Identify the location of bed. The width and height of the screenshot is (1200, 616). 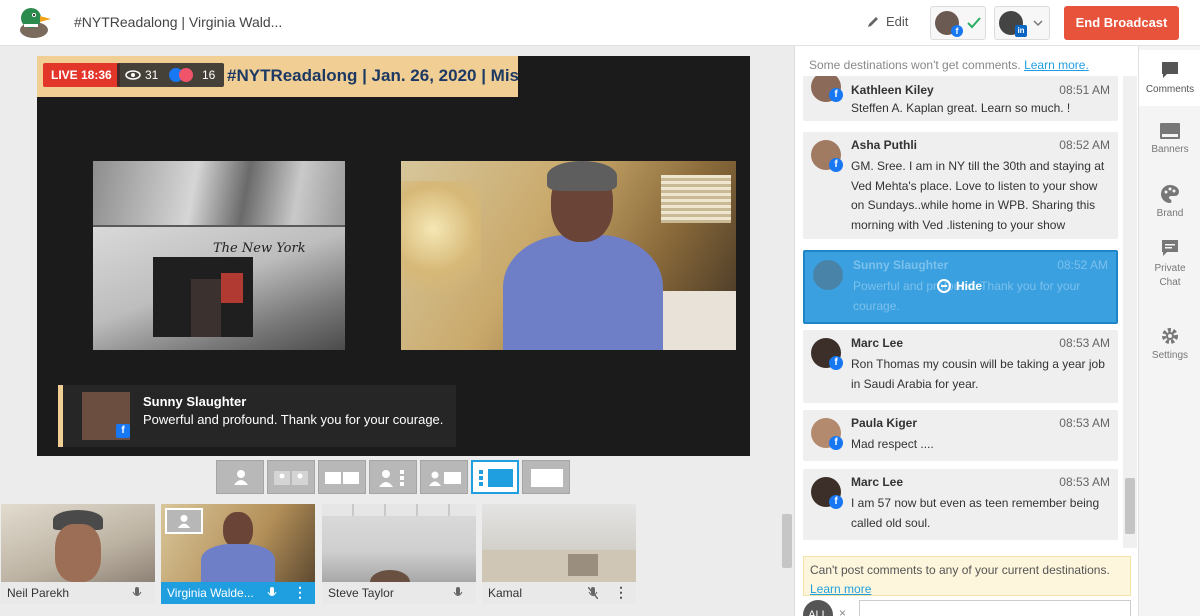
(696, 320).